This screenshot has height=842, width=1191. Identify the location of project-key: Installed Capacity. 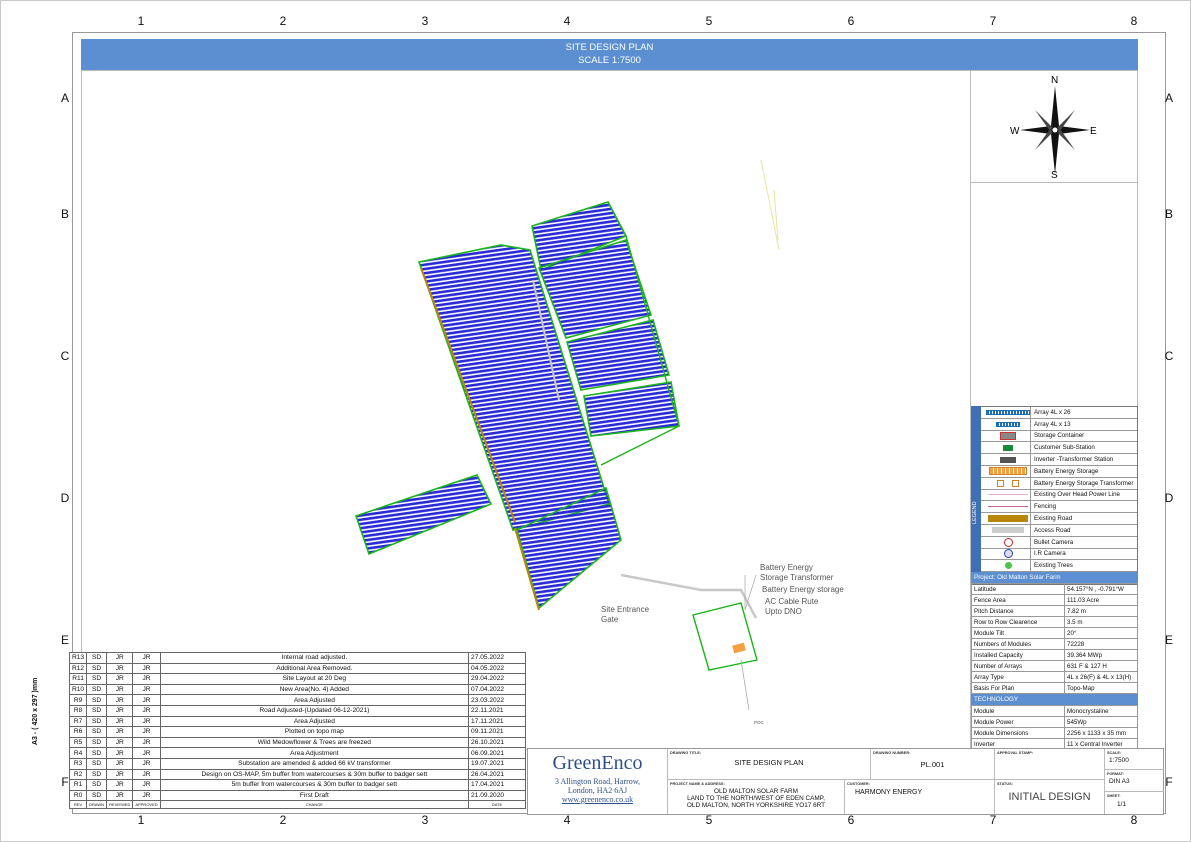
(1018, 655).